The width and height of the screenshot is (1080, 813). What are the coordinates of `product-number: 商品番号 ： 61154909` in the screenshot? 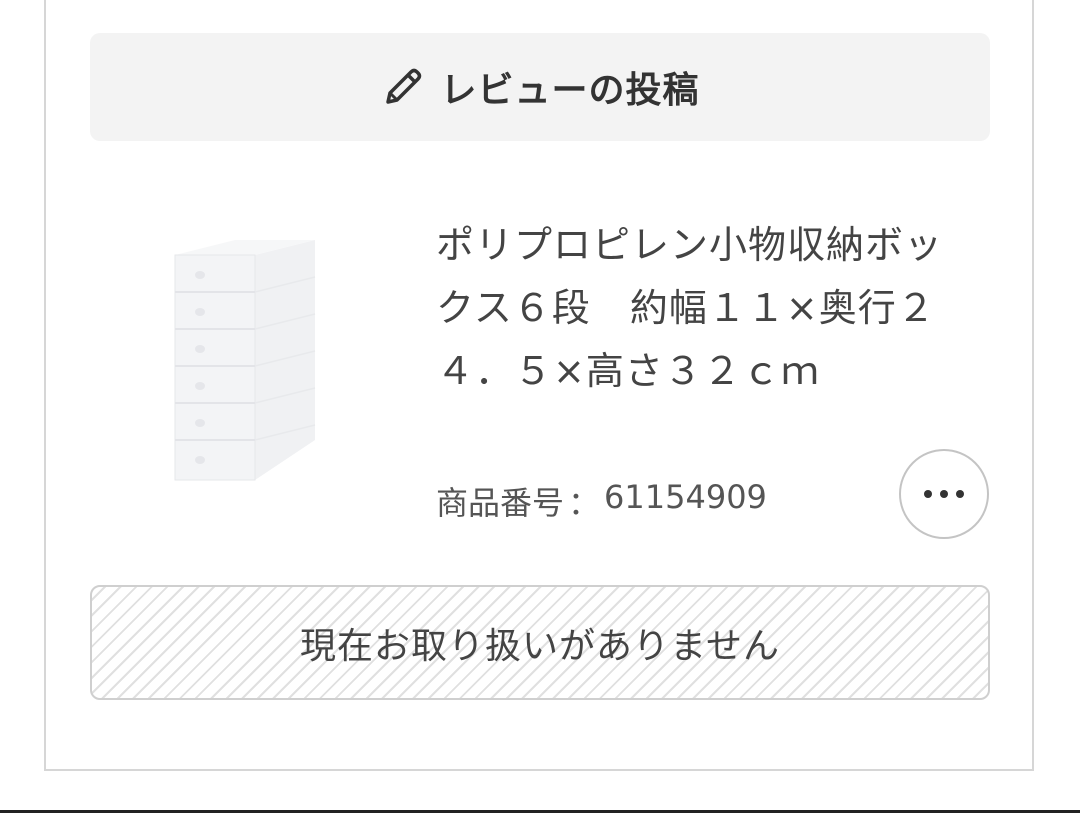 It's located at (601, 501).